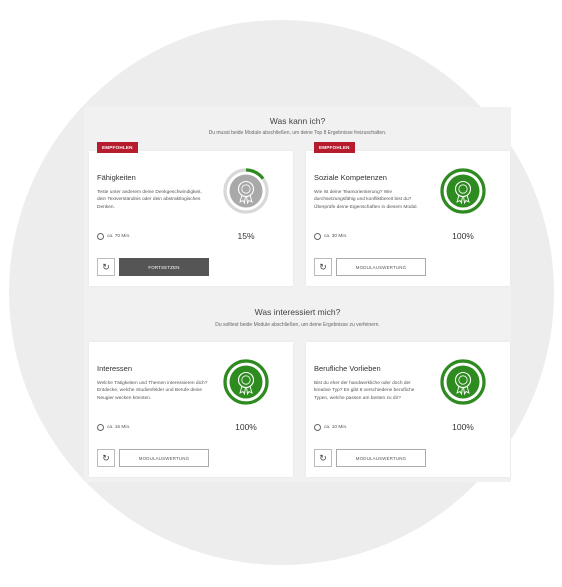 Image resolution: width=562 pixels, height=587 pixels. I want to click on card-duration: ca. 15 Min., so click(113, 427).